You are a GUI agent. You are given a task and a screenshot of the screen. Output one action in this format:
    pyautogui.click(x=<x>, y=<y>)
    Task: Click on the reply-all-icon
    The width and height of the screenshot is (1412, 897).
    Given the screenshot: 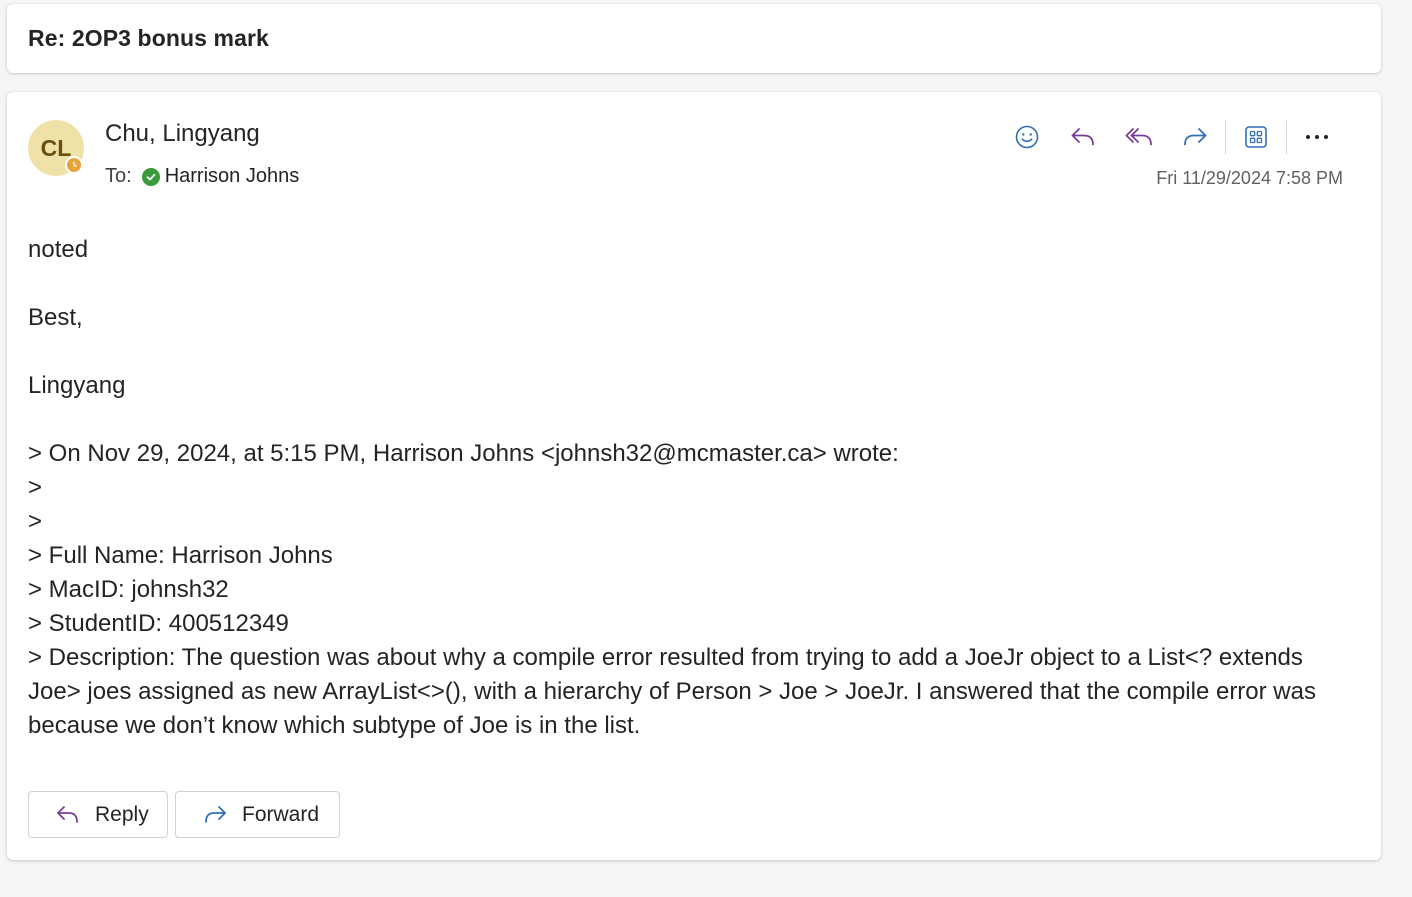 What is the action you would take?
    pyautogui.click(x=1138, y=137)
    